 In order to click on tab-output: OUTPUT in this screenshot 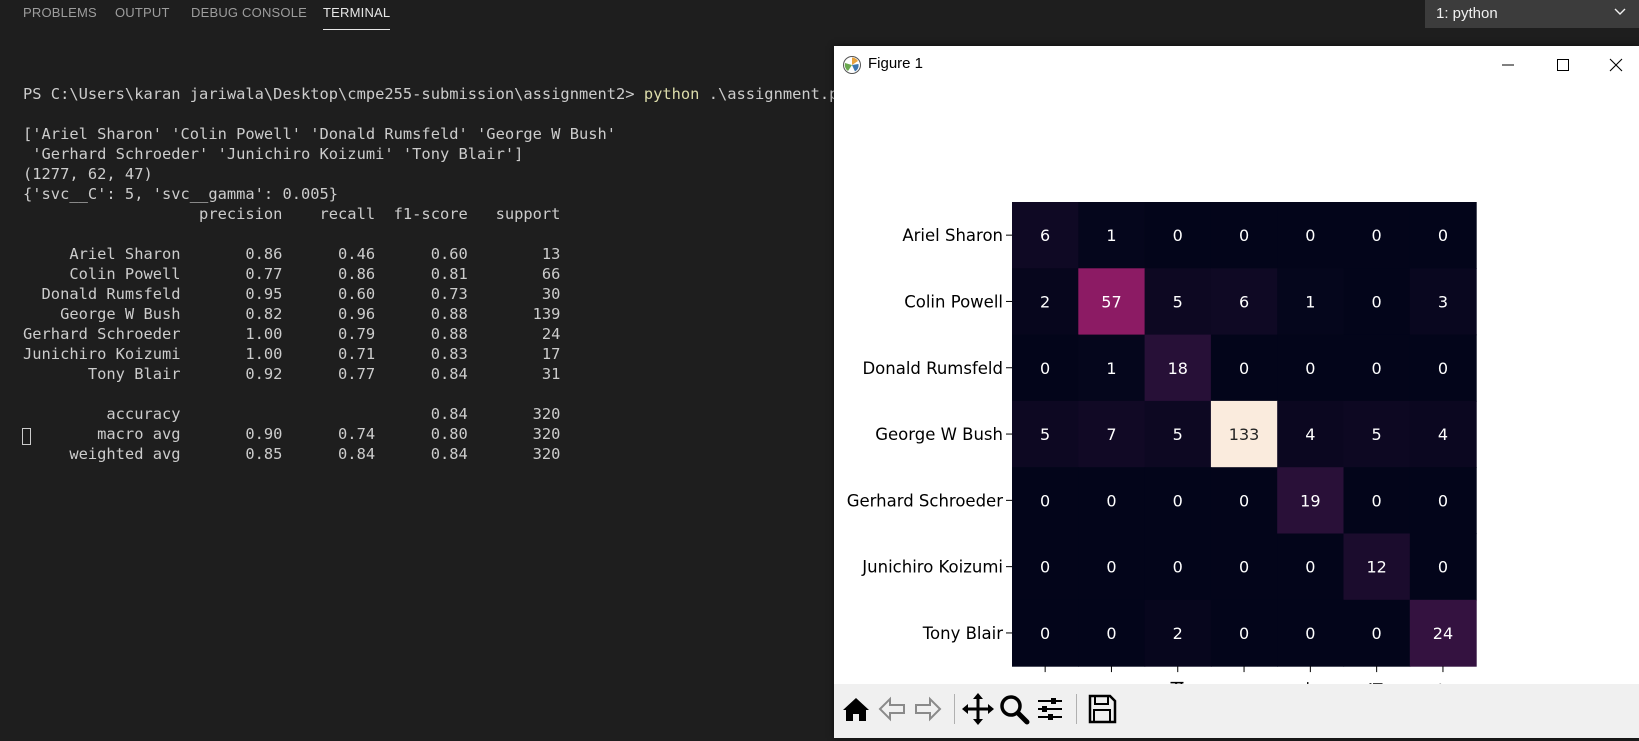, I will do `click(142, 12)`.